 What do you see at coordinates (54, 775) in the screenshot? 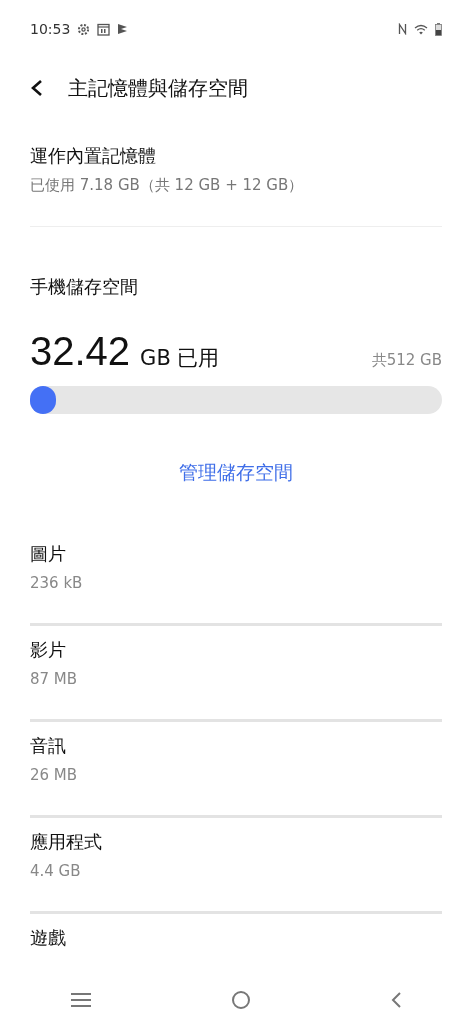
I see `category-size: 26 MB` at bounding box center [54, 775].